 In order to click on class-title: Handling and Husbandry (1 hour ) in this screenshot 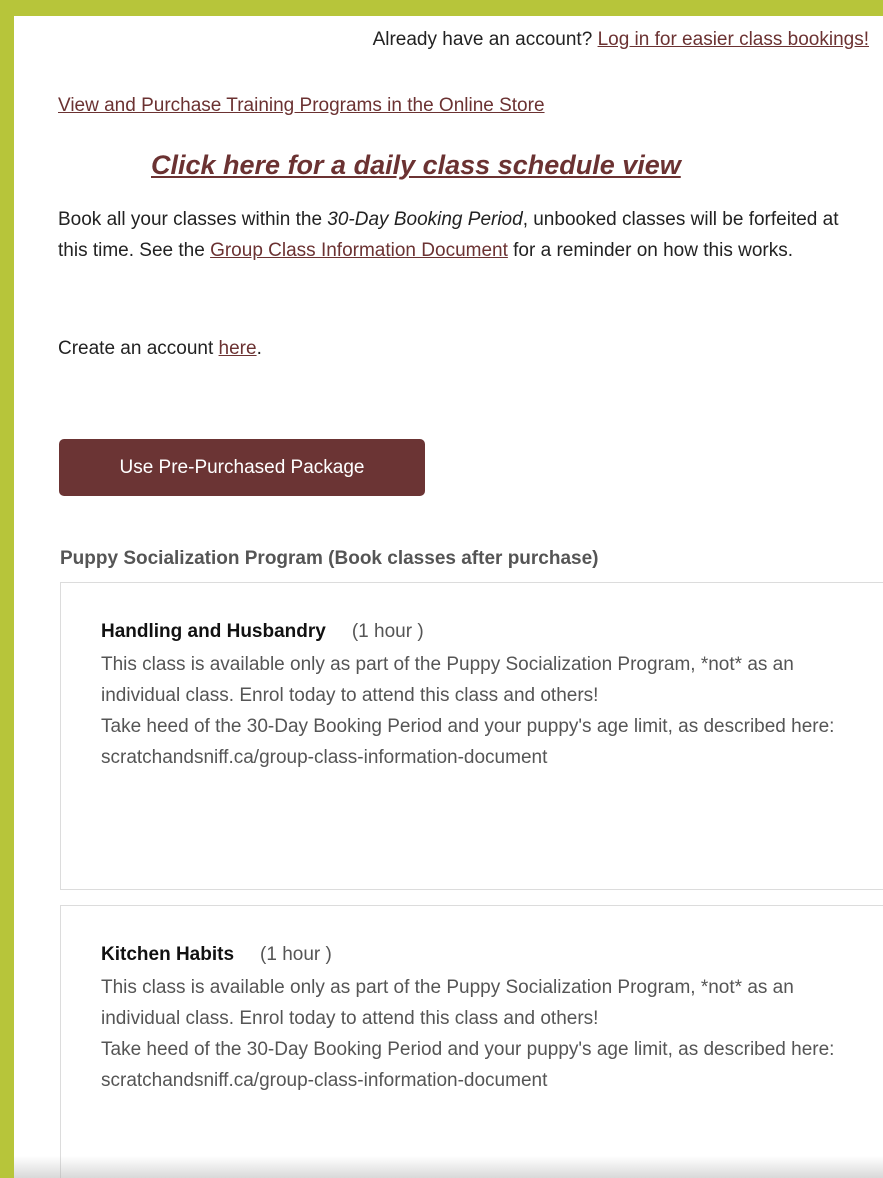, I will do `click(262, 632)`.